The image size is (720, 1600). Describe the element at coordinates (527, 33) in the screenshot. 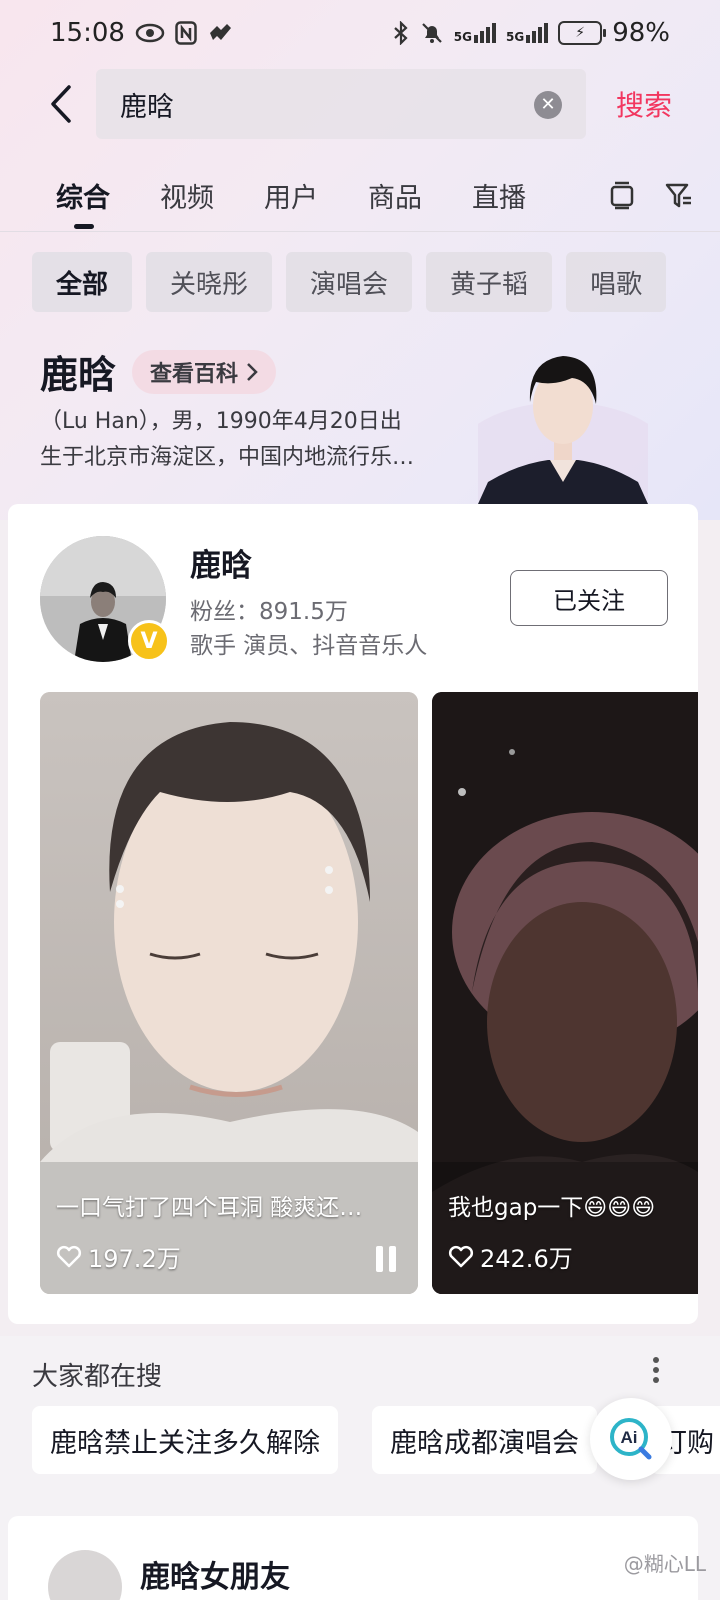

I see `signal-2-icon: 5G` at that location.